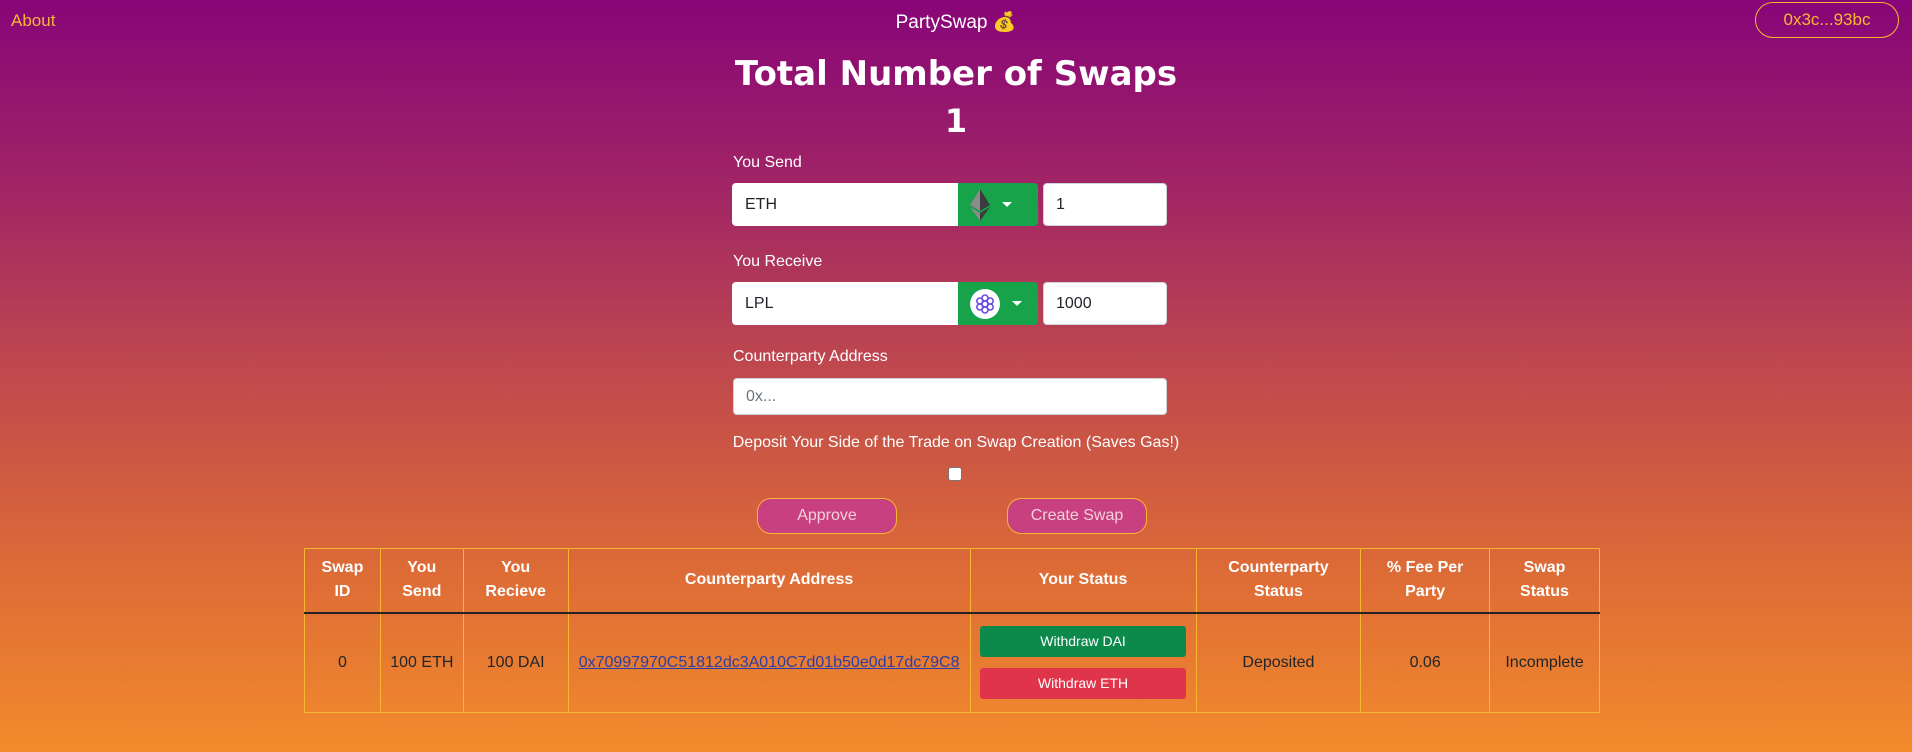 This screenshot has height=752, width=1912. What do you see at coordinates (1083, 662) in the screenshot?
I see `cell-your-status: Withdraw DAI Withdraw ETH` at bounding box center [1083, 662].